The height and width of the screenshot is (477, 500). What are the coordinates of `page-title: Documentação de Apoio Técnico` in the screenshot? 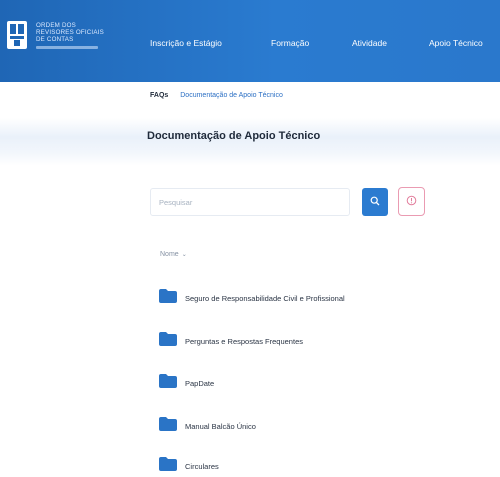 It's located at (234, 136).